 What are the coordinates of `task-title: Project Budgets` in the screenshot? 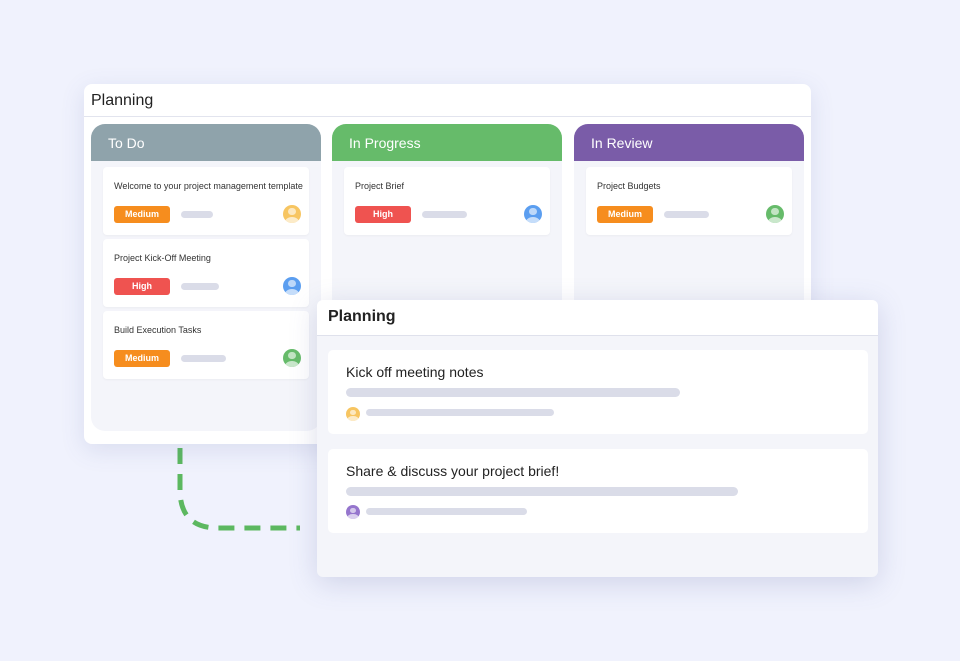 It's located at (629, 186).